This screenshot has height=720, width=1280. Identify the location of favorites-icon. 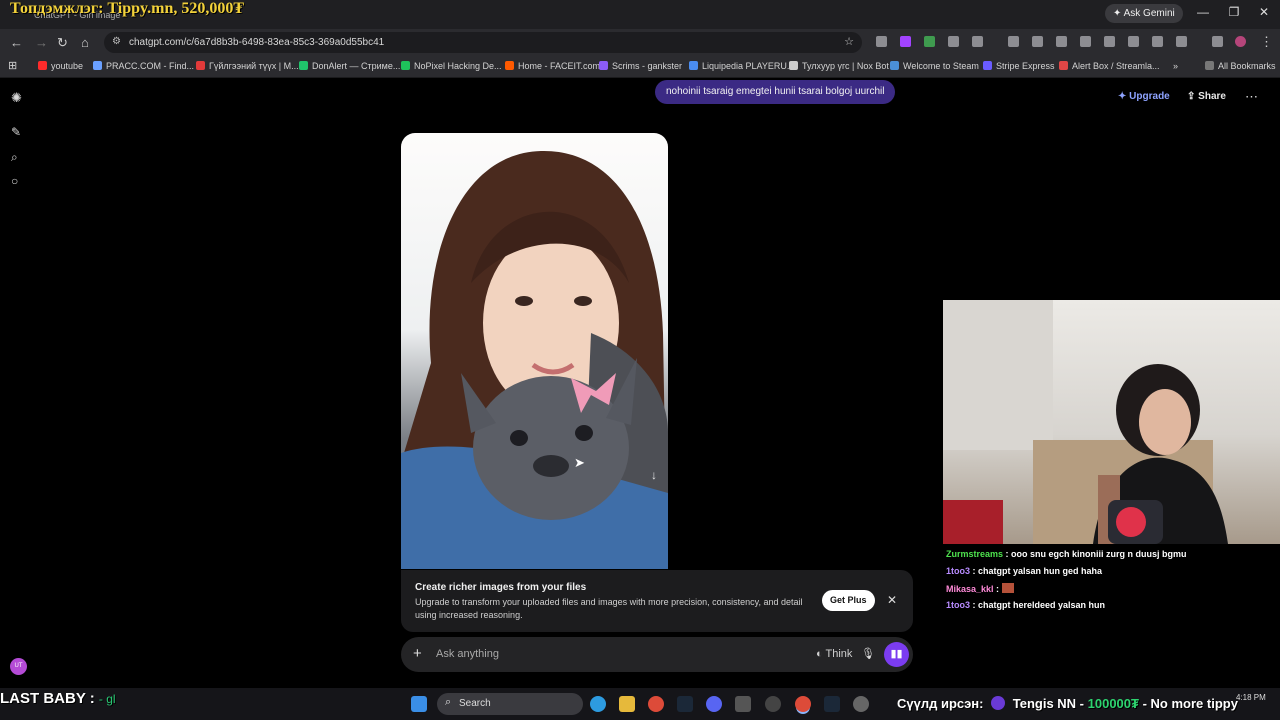
(1013, 41).